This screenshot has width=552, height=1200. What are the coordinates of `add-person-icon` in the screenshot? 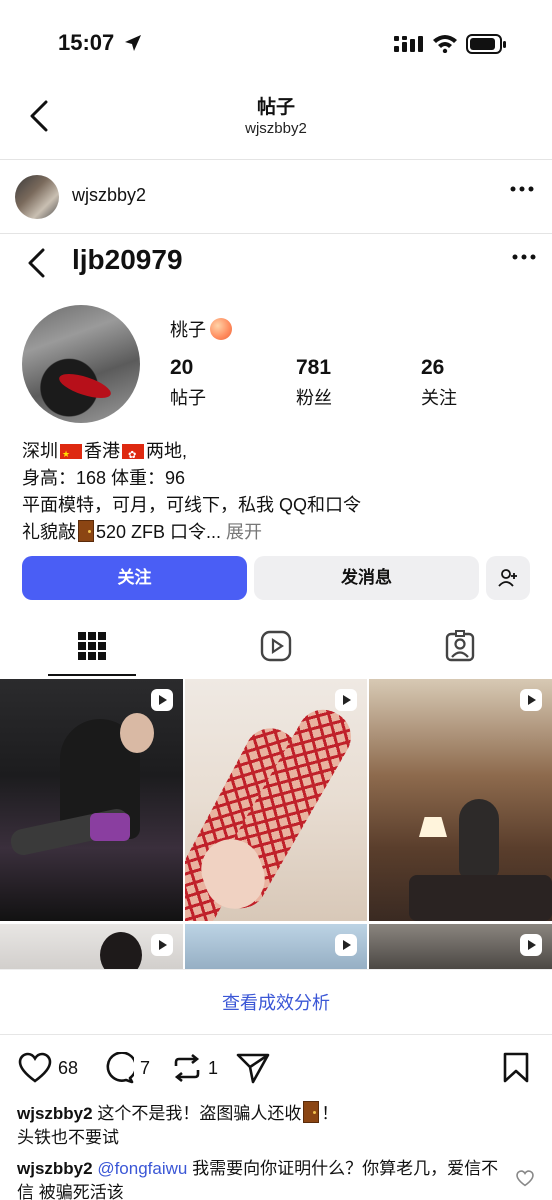 It's located at (507, 578).